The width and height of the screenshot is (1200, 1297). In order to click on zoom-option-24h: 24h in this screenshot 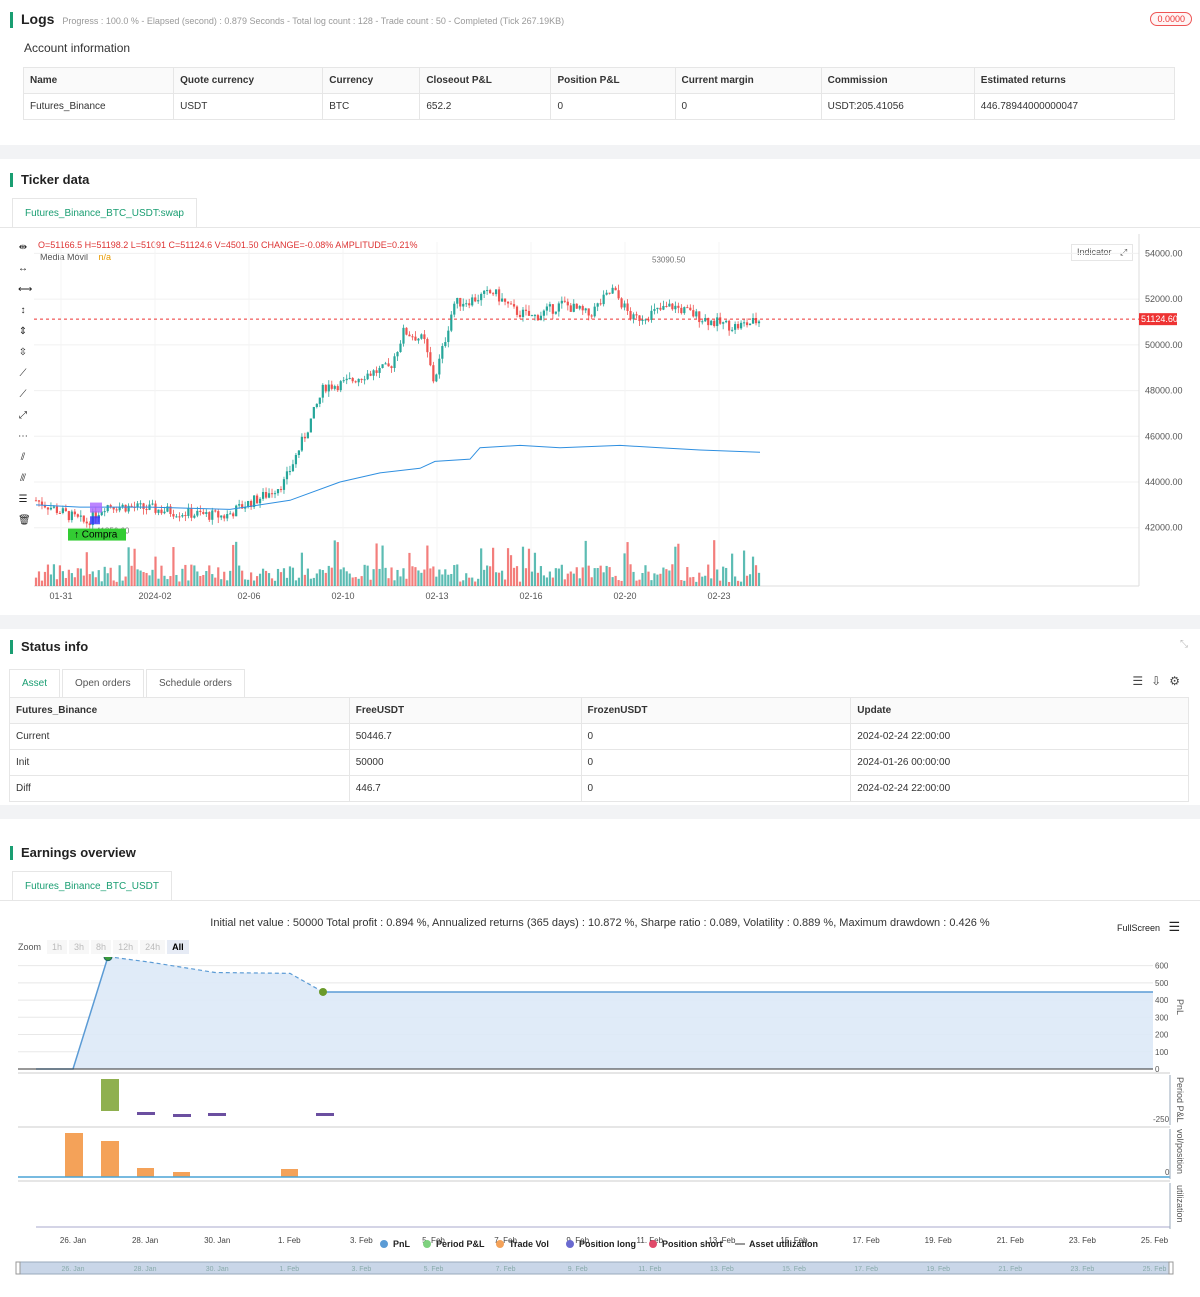, I will do `click(153, 947)`.